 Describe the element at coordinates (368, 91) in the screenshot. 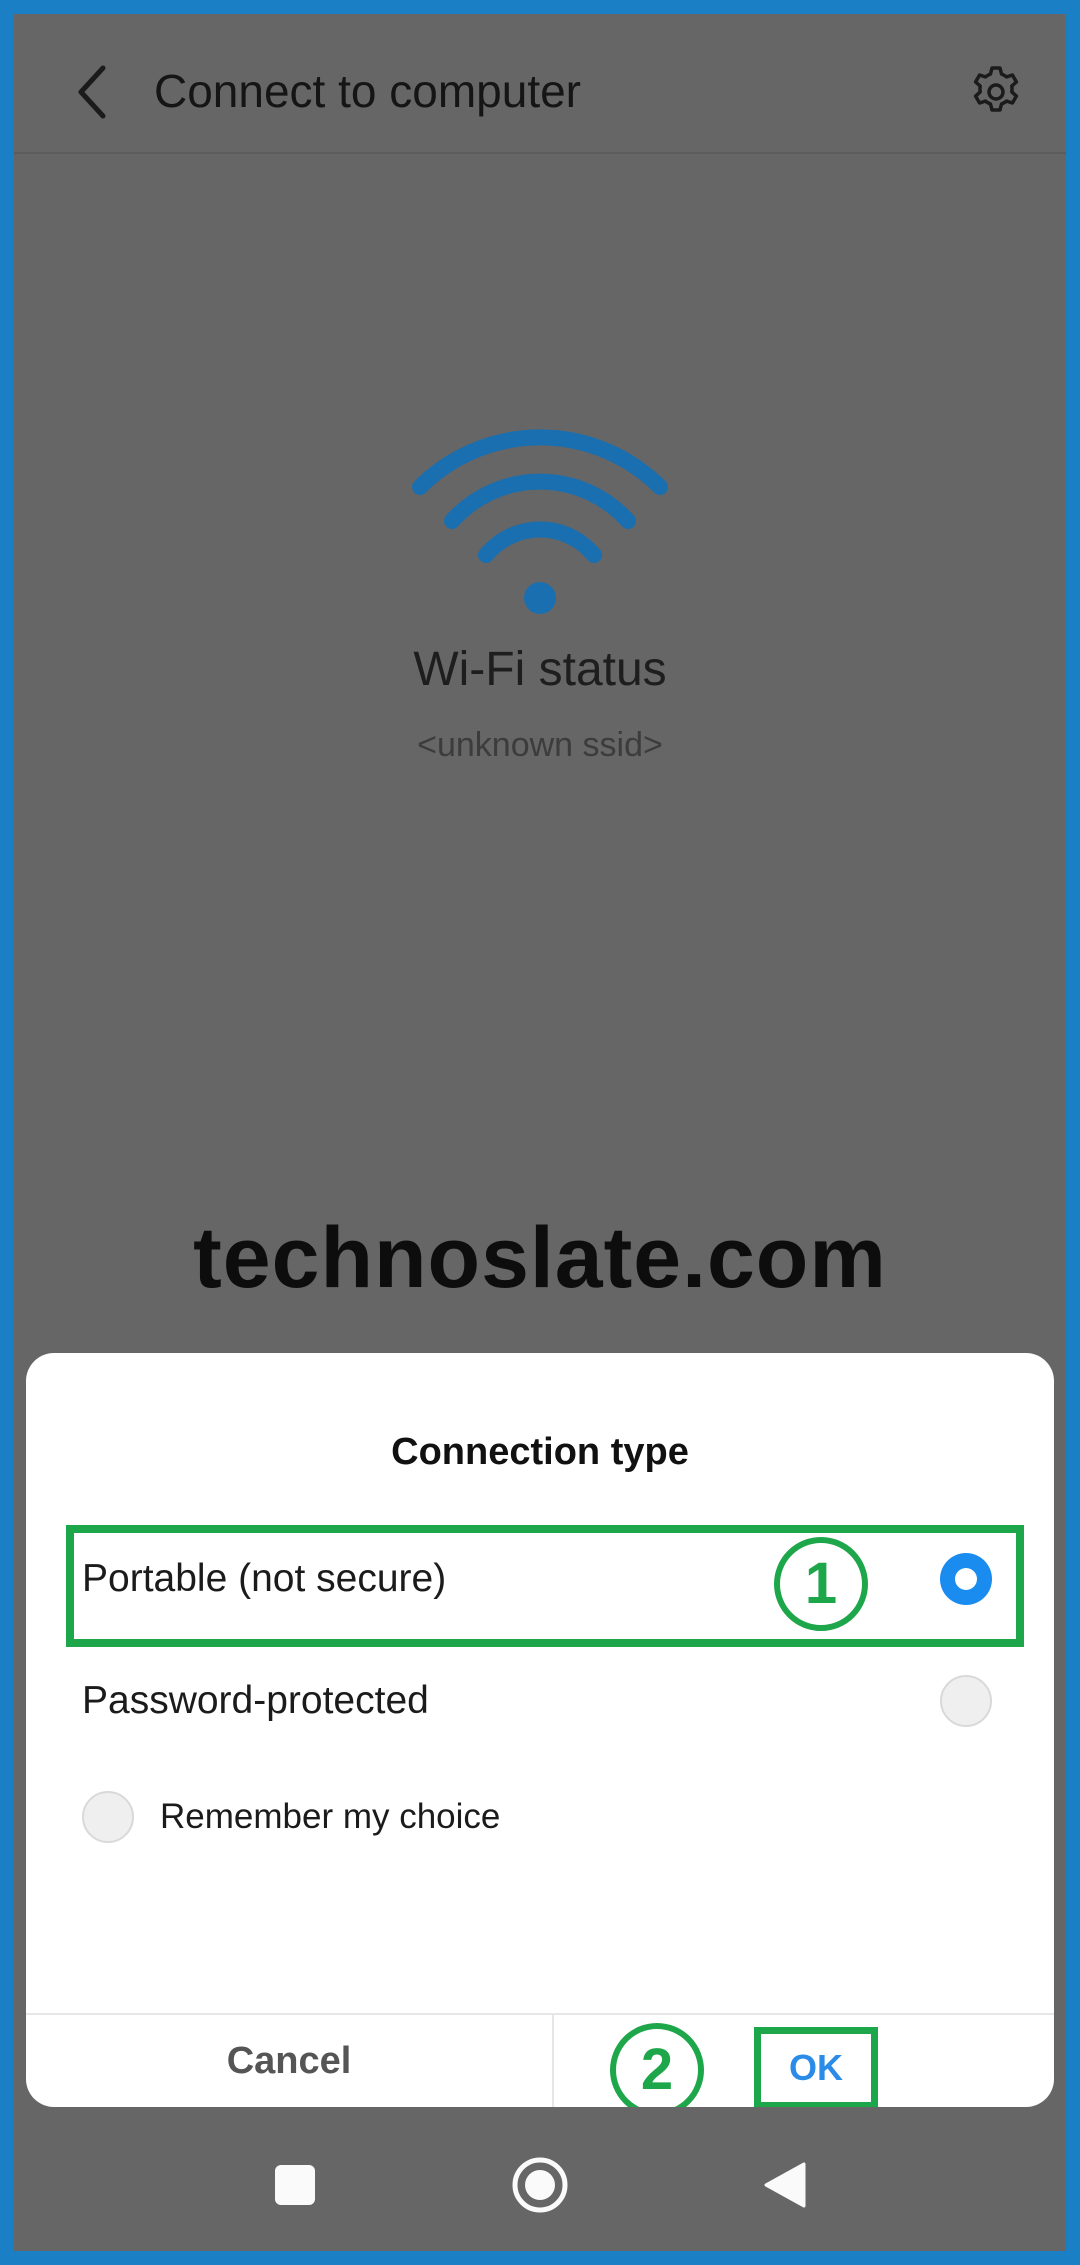

I see `page-title: Connect to computer` at that location.